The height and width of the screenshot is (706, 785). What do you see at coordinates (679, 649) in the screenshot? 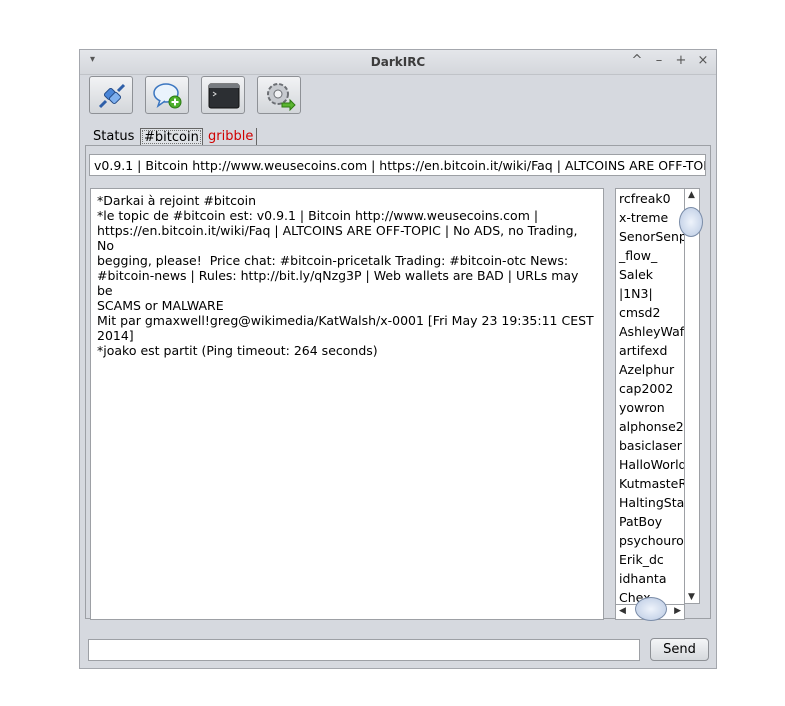
I see `send-button: Send` at bounding box center [679, 649].